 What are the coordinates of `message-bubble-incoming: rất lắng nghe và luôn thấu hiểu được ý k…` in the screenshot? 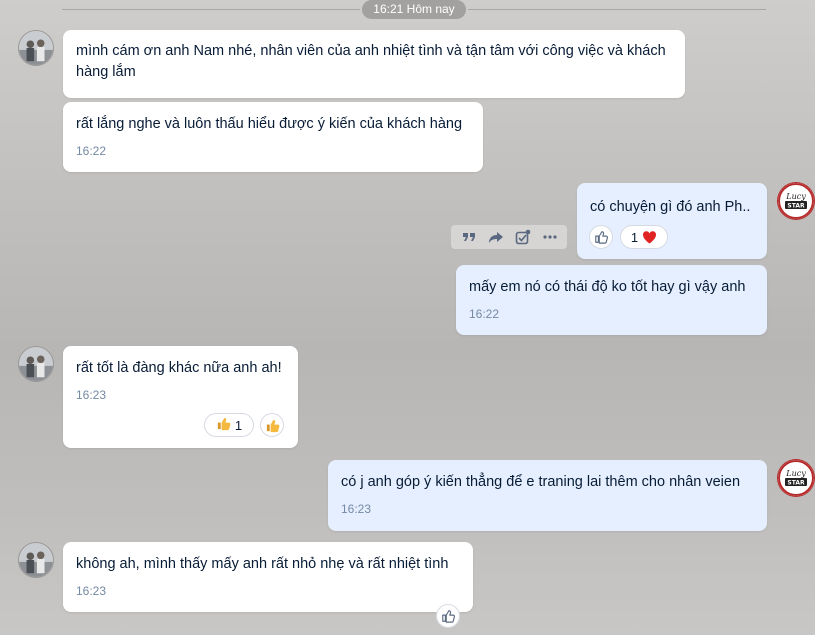 It's located at (273, 137).